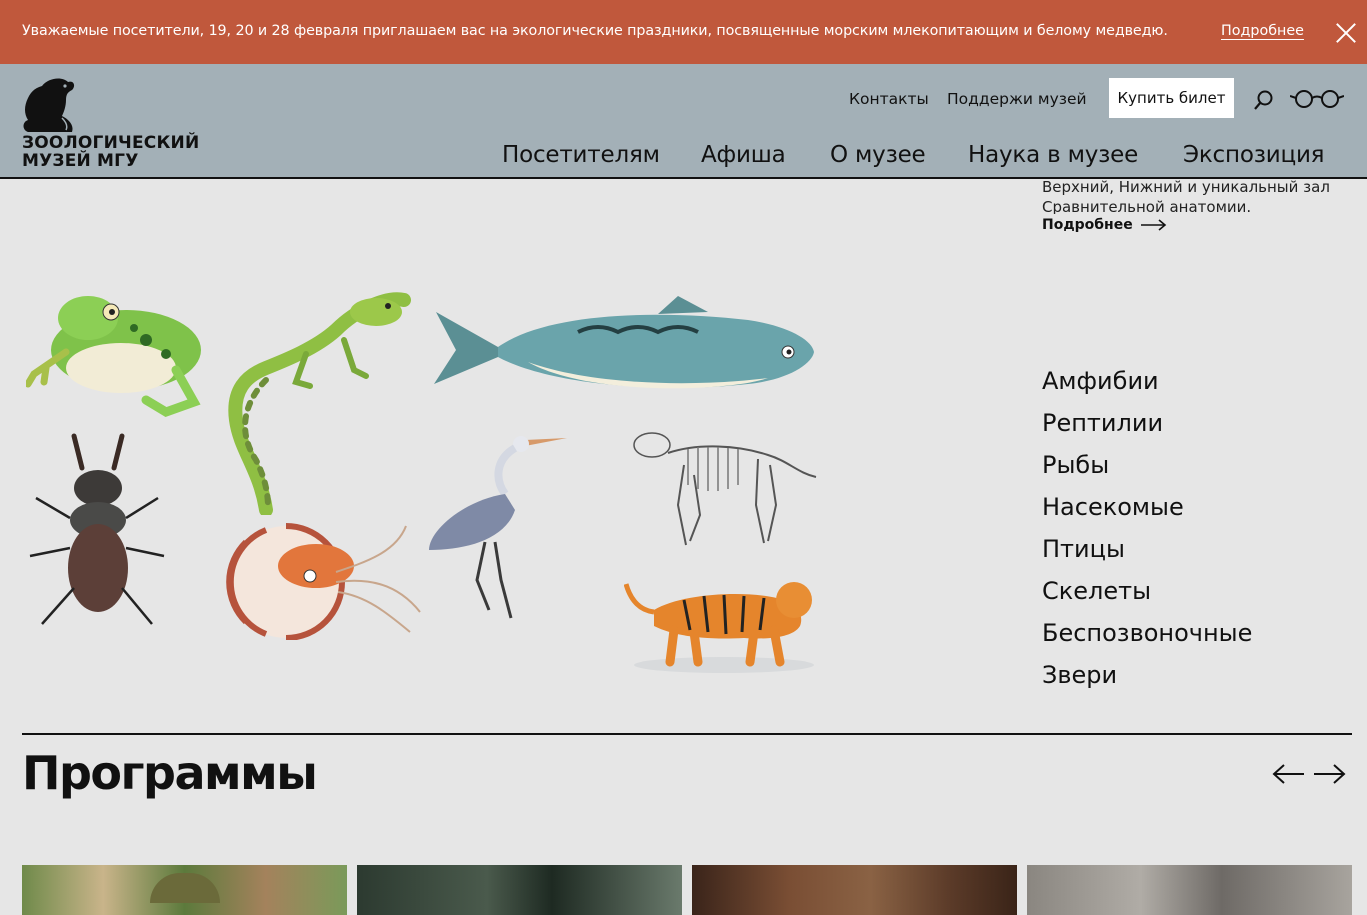 The height and width of the screenshot is (915, 1367). I want to click on beetle-illustration, so click(97, 531).